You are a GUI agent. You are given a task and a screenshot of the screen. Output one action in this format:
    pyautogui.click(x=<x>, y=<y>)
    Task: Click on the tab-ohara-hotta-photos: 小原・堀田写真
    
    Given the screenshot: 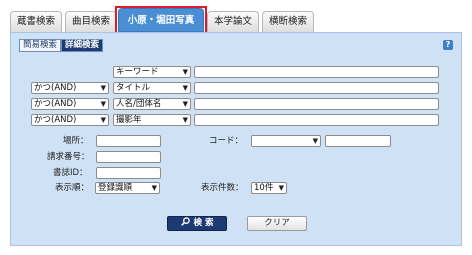 What is the action you would take?
    pyautogui.click(x=161, y=20)
    